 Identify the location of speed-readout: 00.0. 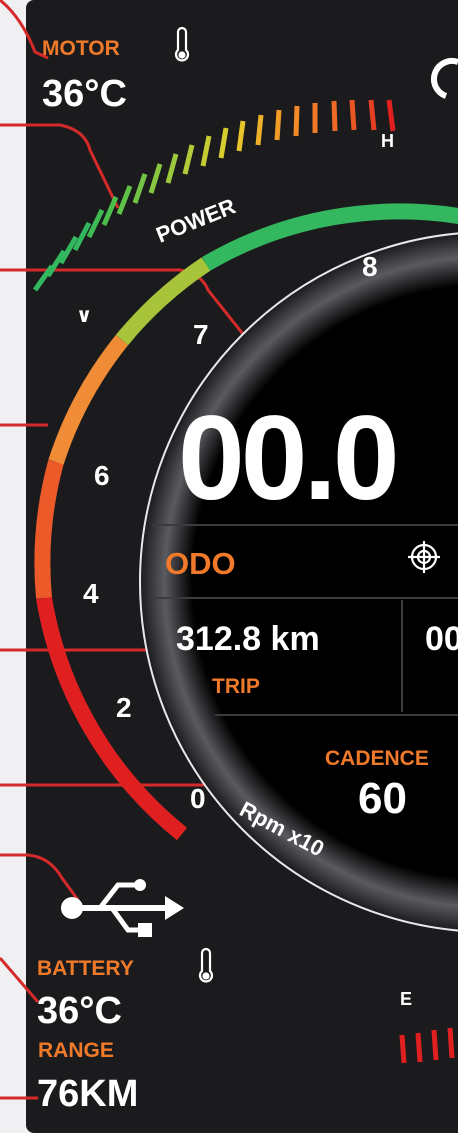
(289, 458).